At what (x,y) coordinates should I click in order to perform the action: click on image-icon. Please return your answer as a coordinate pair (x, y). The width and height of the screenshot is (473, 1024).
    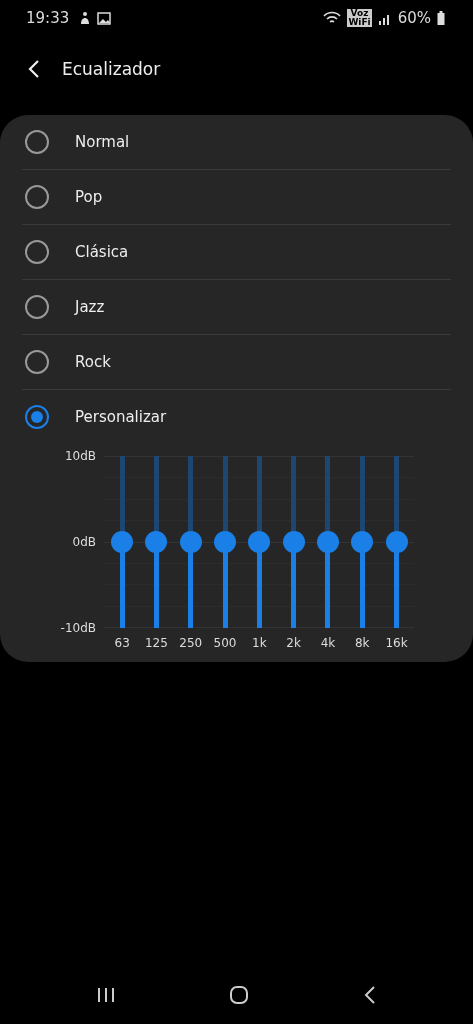
    Looking at the image, I should click on (104, 18).